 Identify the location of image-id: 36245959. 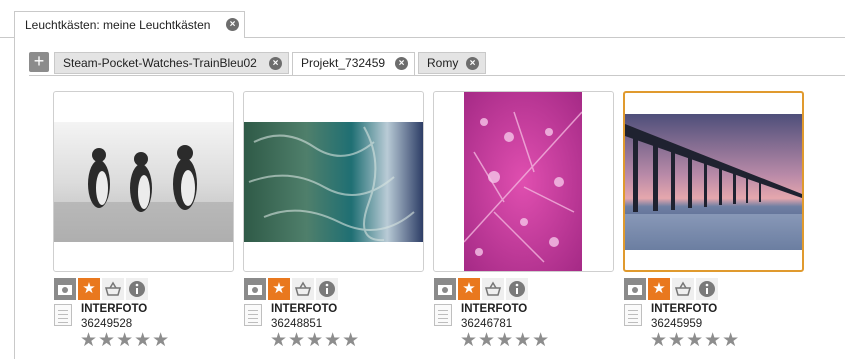
(677, 324).